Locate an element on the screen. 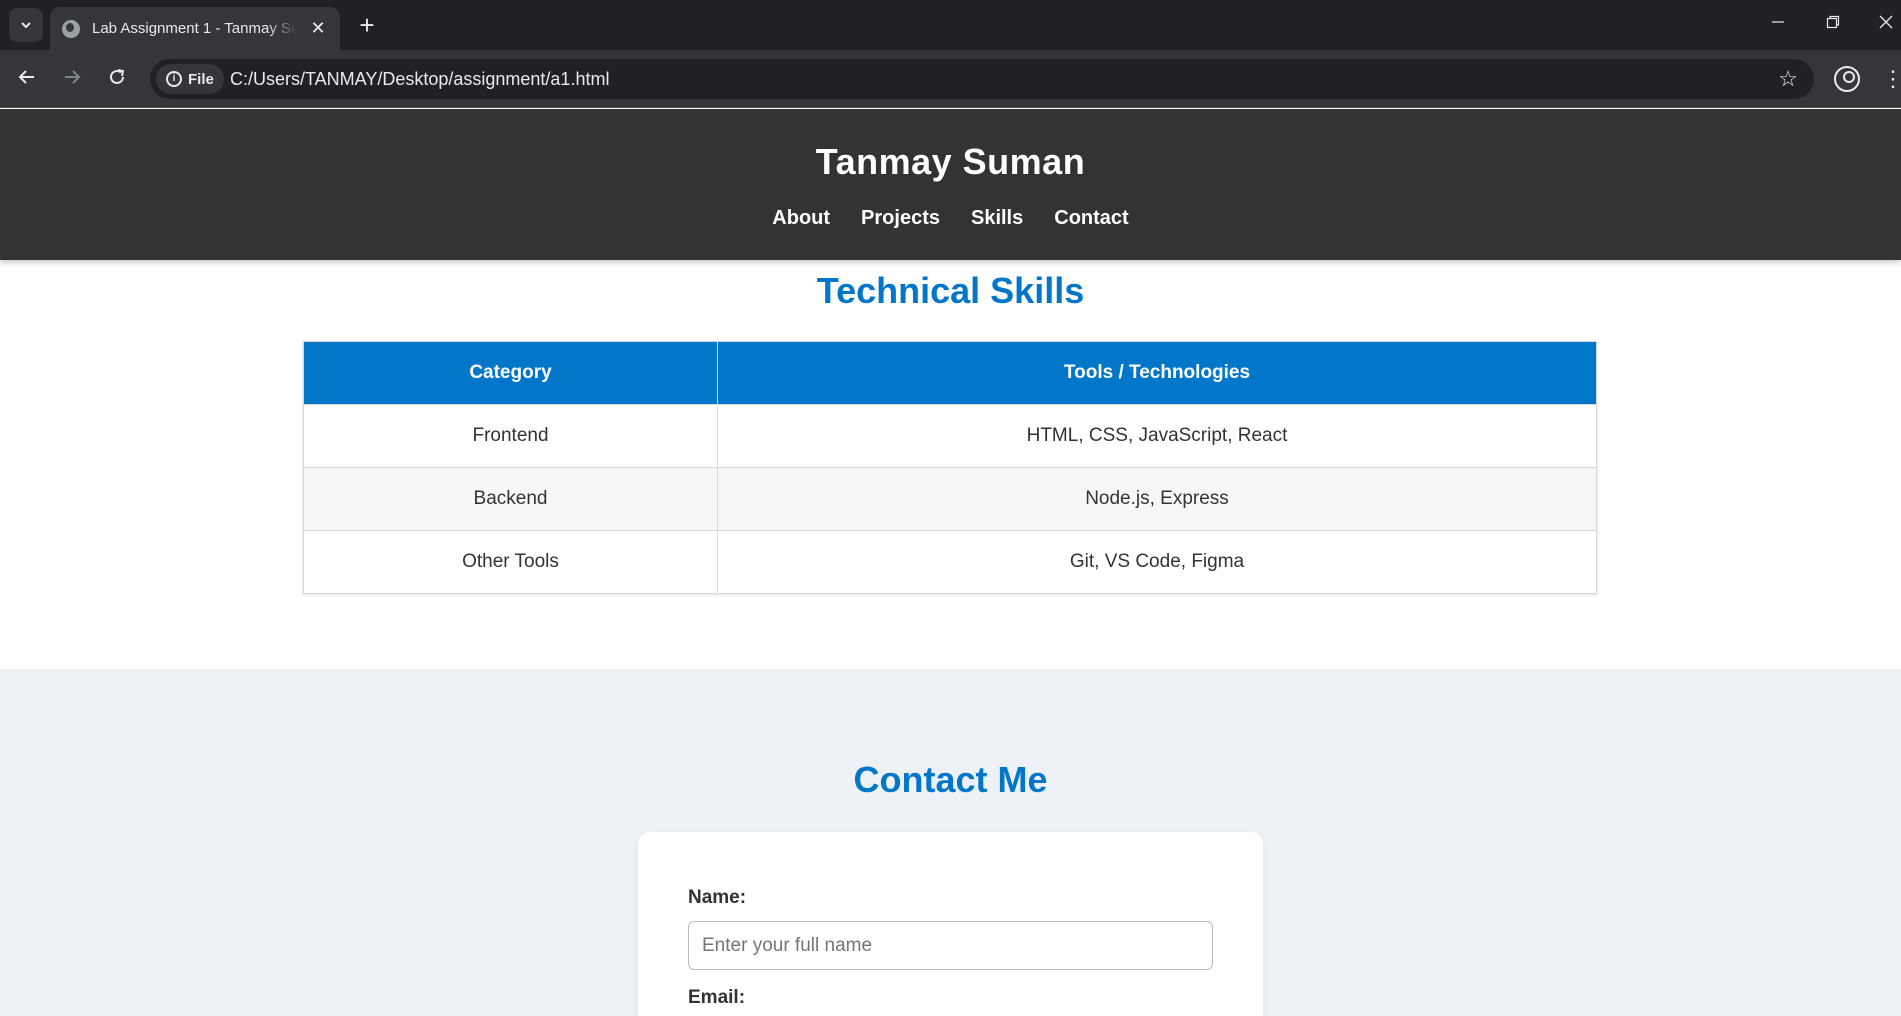 The image size is (1901, 1016). tab-title: Lab Assignment 1 - Tanmay Suman is located at coordinates (194, 28).